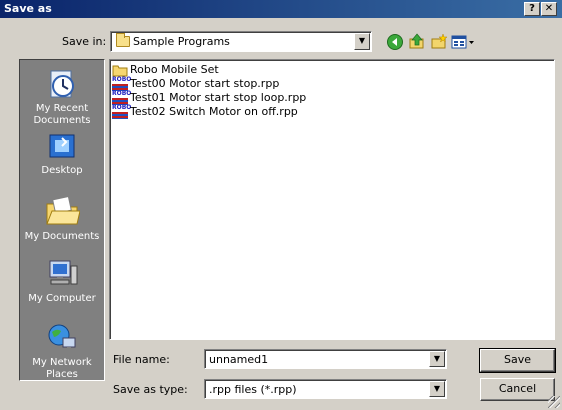  What do you see at coordinates (141, 359) in the screenshot?
I see `file-name-label: File name:` at bounding box center [141, 359].